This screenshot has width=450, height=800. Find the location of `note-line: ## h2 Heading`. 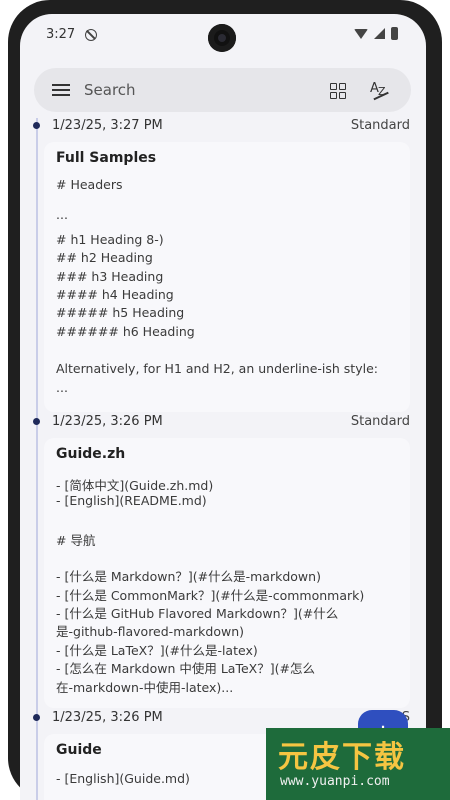

note-line: ## h2 Heading is located at coordinates (104, 257).